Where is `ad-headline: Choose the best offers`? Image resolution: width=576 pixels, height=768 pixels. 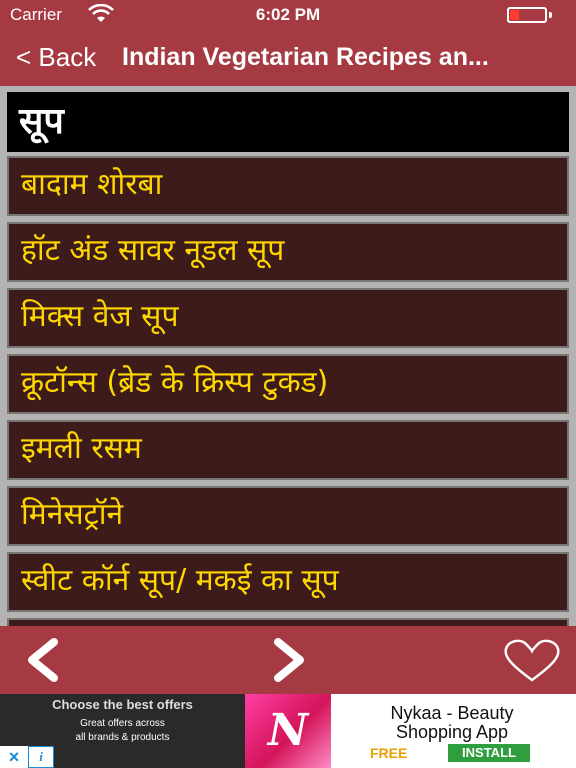
ad-headline: Choose the best offers is located at coordinates (122, 704).